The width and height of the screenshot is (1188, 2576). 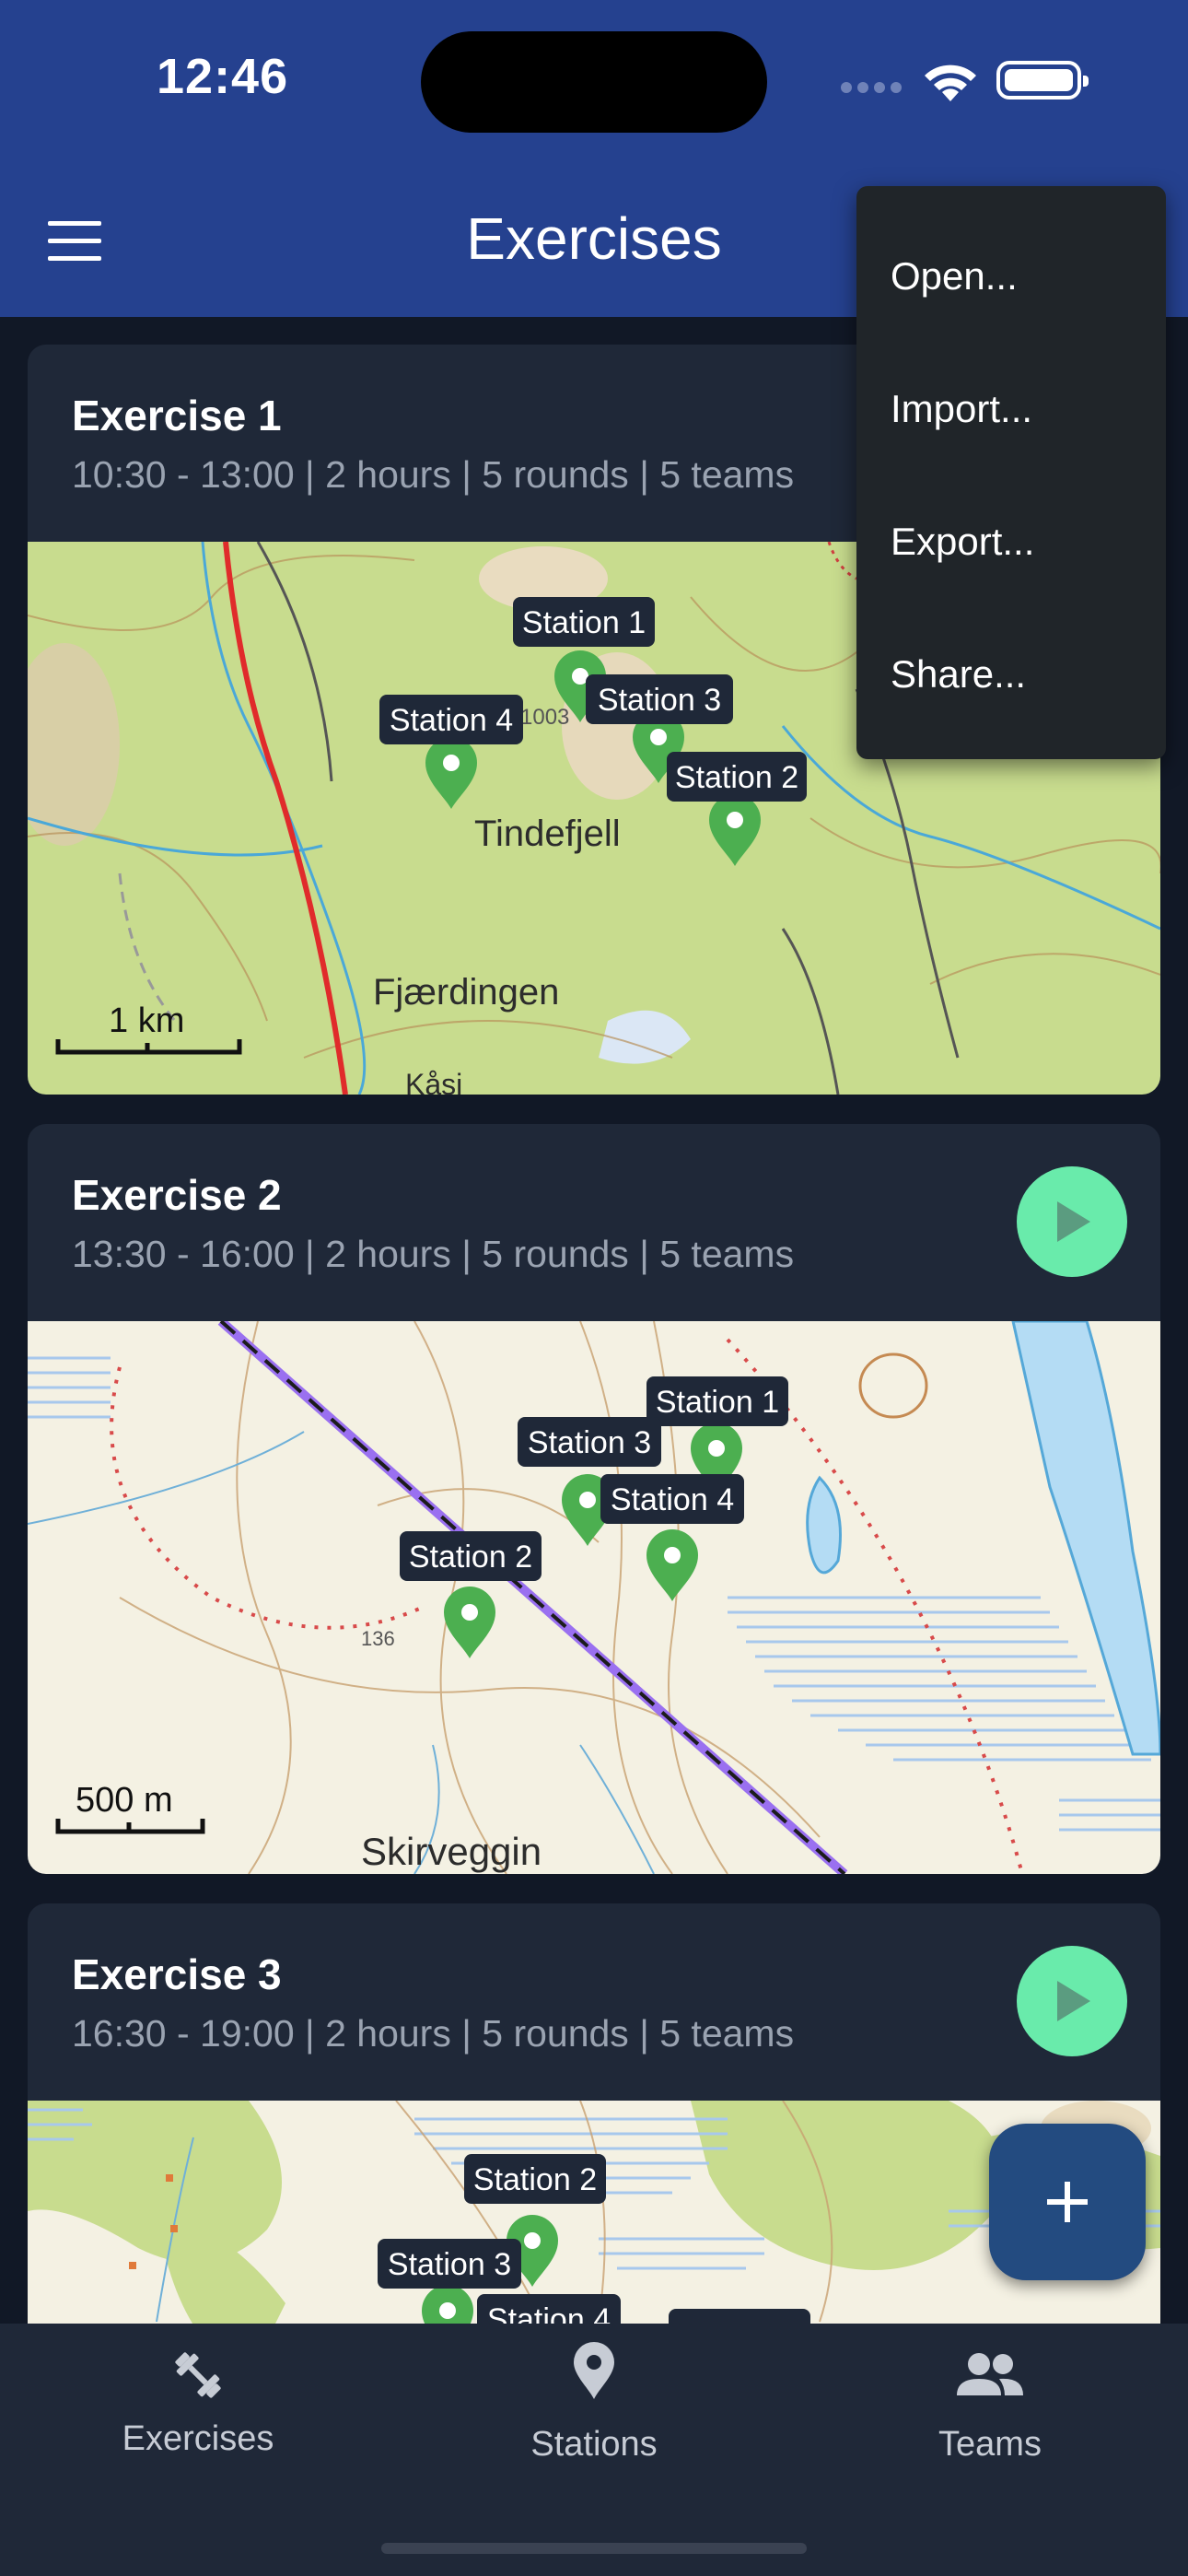 What do you see at coordinates (990, 2444) in the screenshot?
I see `nav-label: Teams` at bounding box center [990, 2444].